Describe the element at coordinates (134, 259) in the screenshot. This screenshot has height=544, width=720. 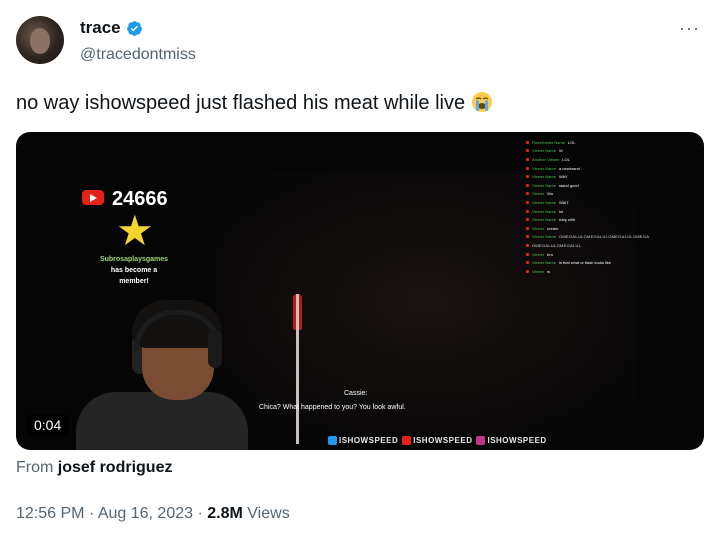
I see `member-alert-name: Subrosaplaysgames` at that location.